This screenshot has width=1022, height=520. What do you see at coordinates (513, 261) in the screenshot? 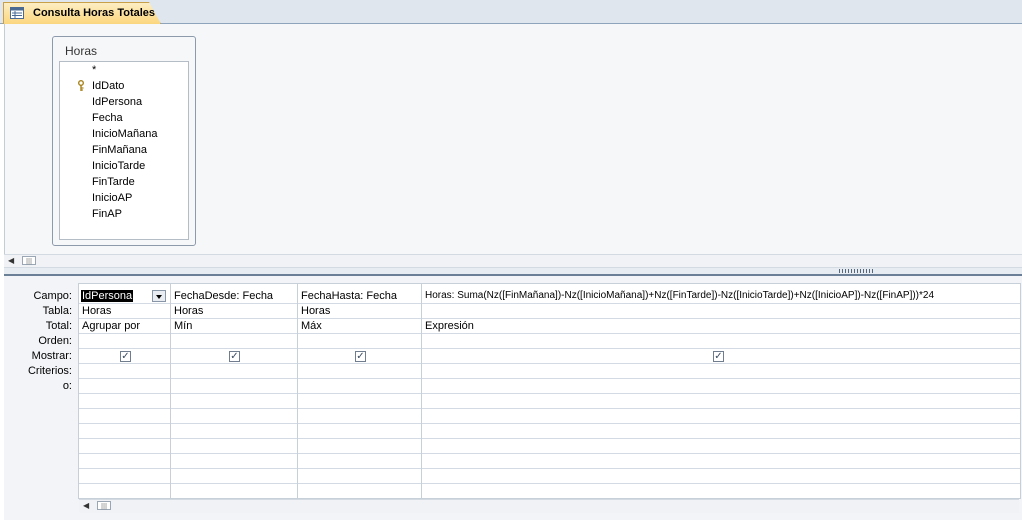
I see `design-pane-horizontal-scrollbar: ◀ |||` at bounding box center [513, 261].